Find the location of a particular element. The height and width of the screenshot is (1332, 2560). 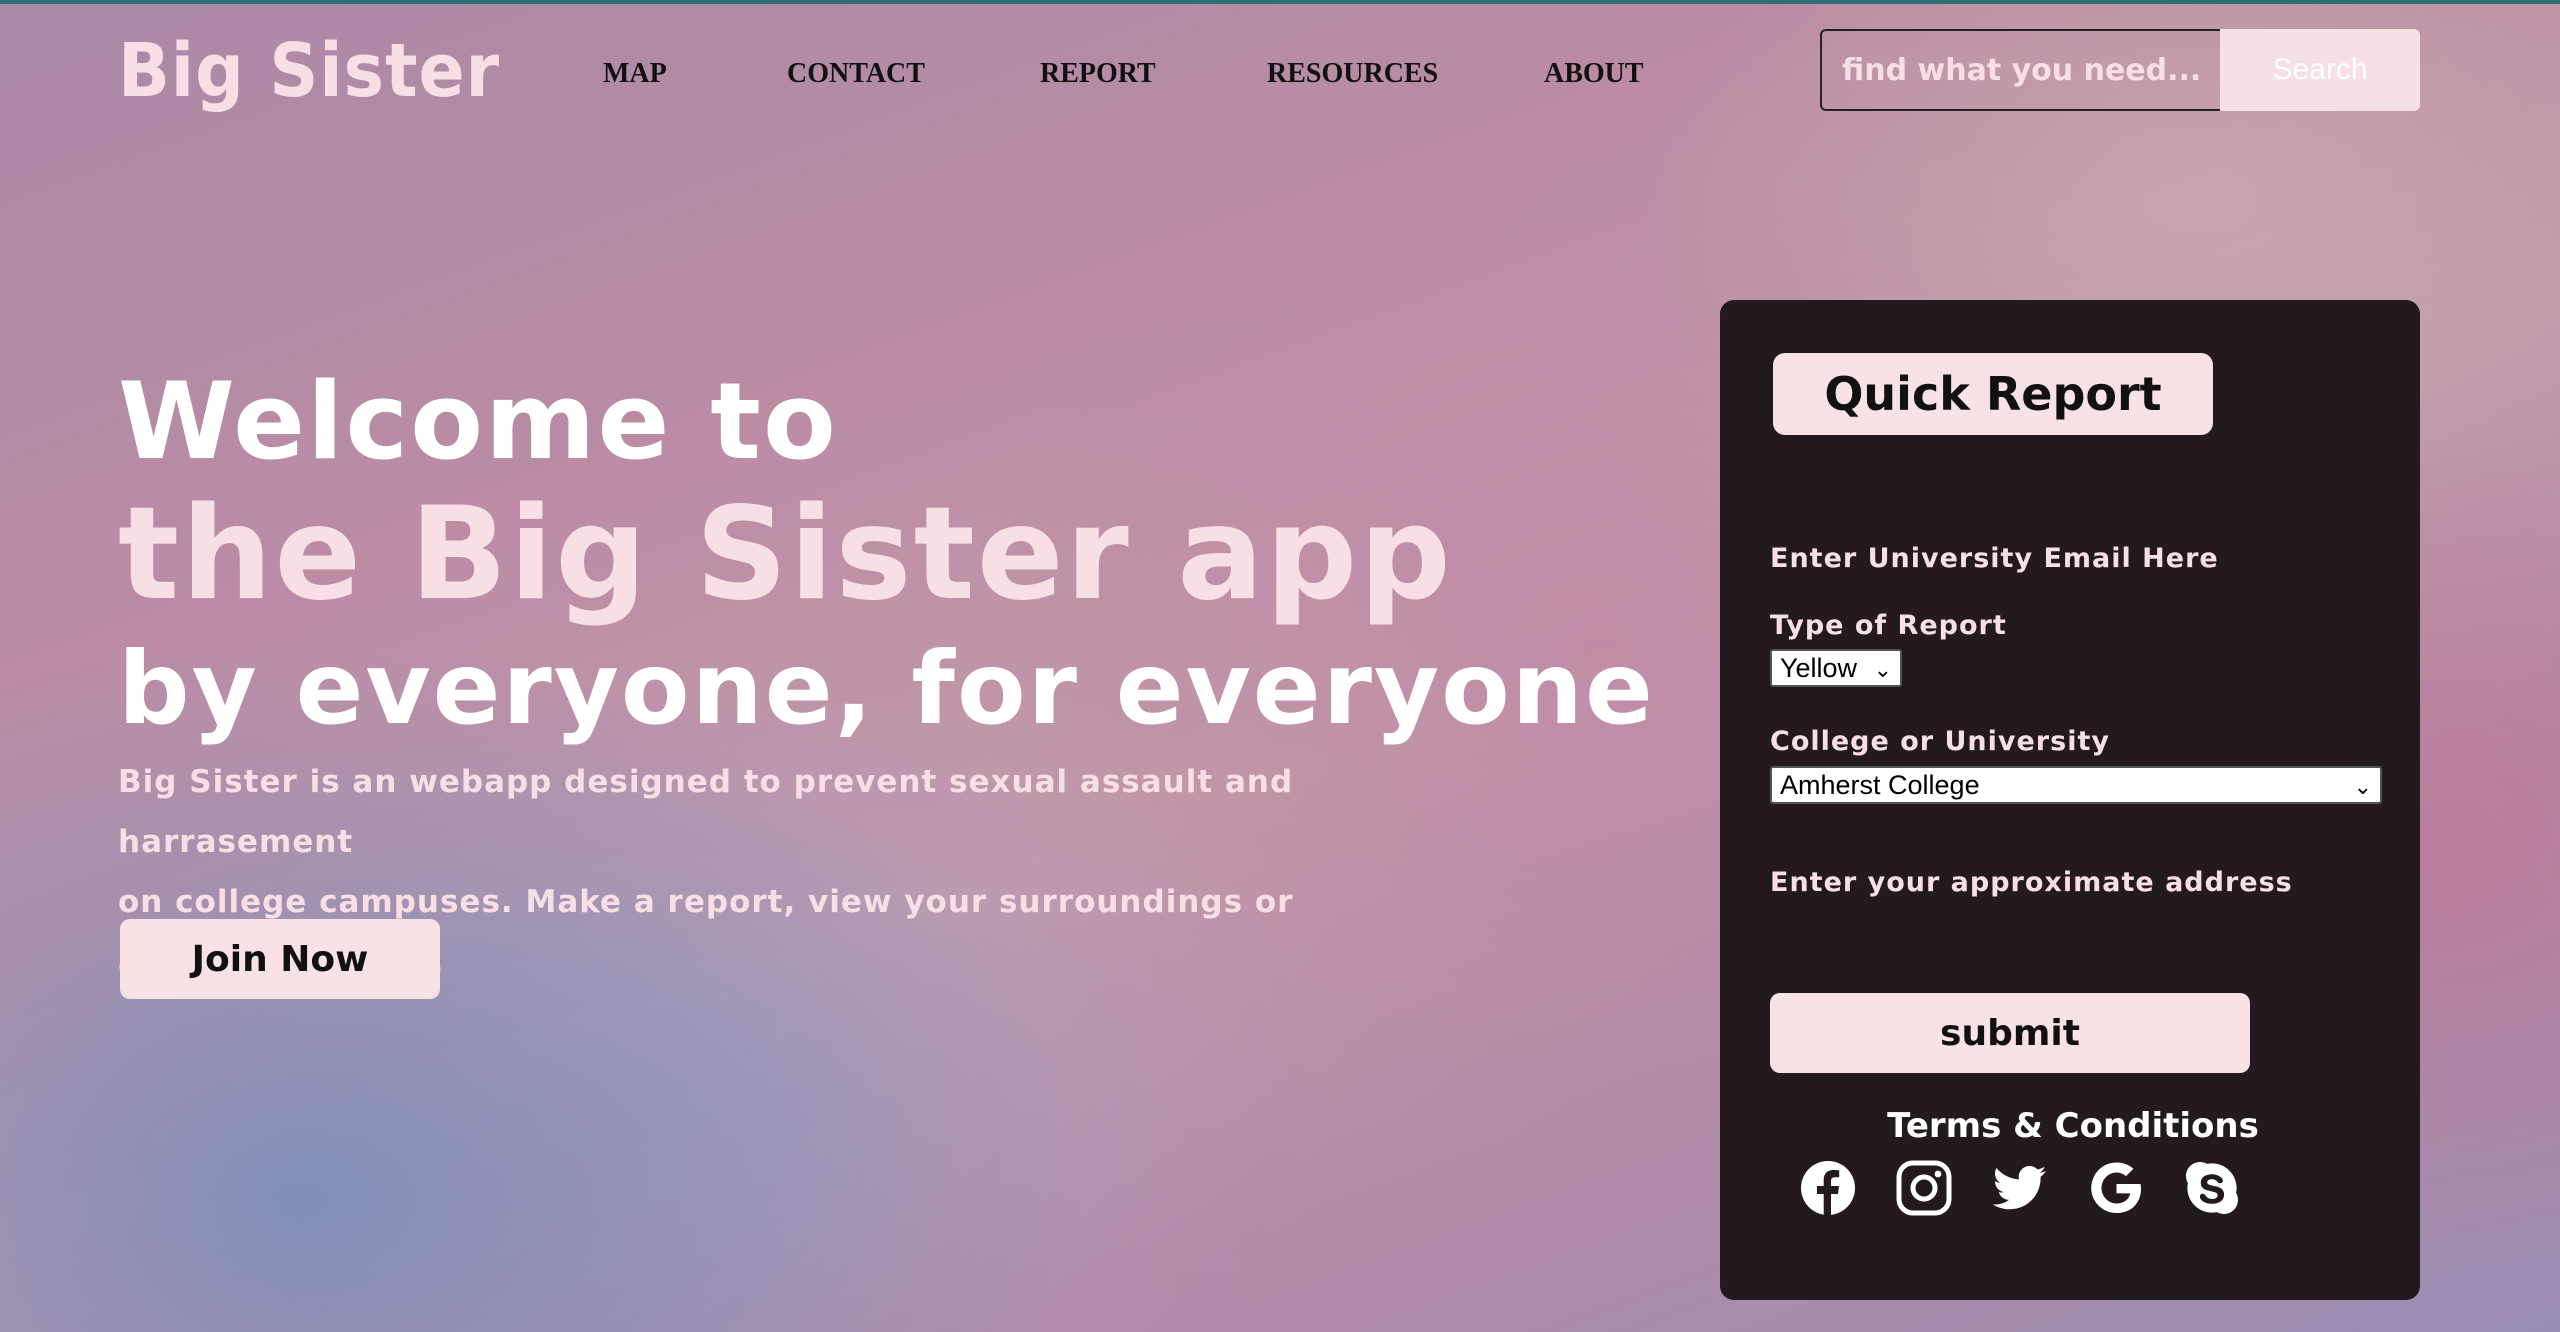

logo: Big Sister is located at coordinates (309, 71).